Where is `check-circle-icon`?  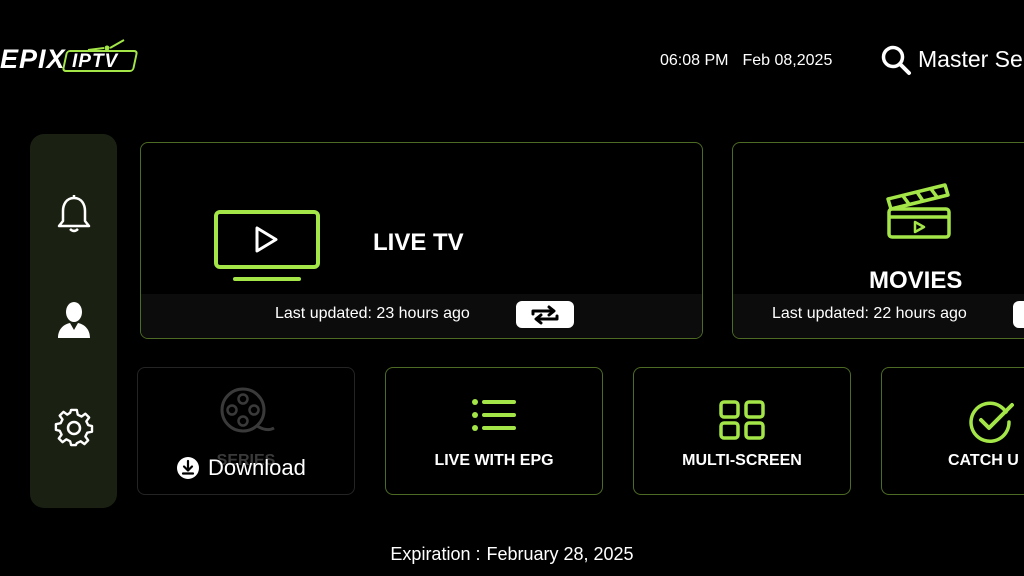 check-circle-icon is located at coordinates (991, 422).